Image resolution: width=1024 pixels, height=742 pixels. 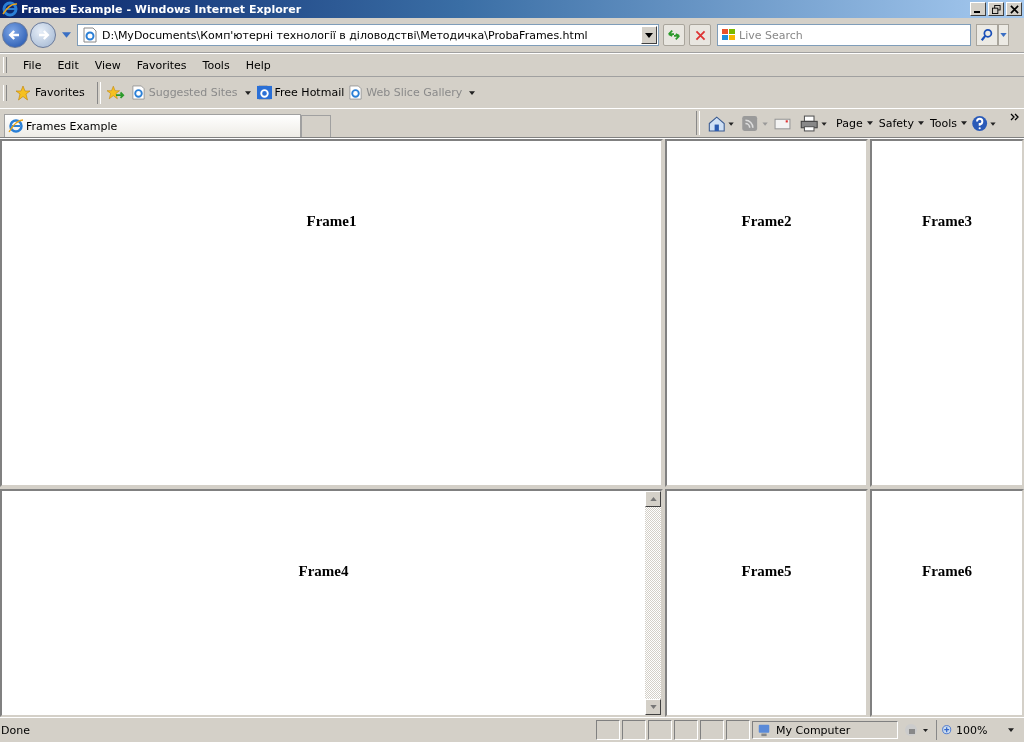 I want to click on back-button, so click(x=15, y=35).